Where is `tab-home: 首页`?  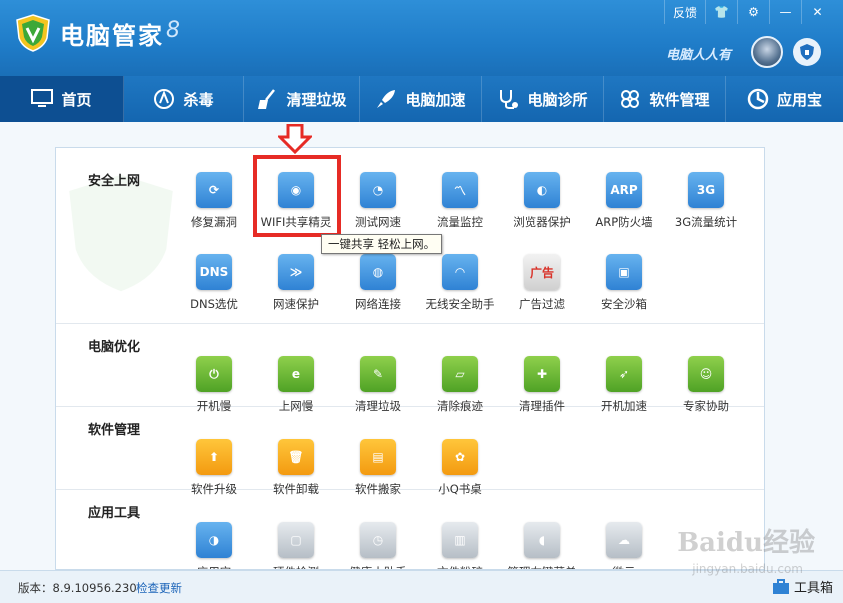
tab-home: 首页 is located at coordinates (62, 99).